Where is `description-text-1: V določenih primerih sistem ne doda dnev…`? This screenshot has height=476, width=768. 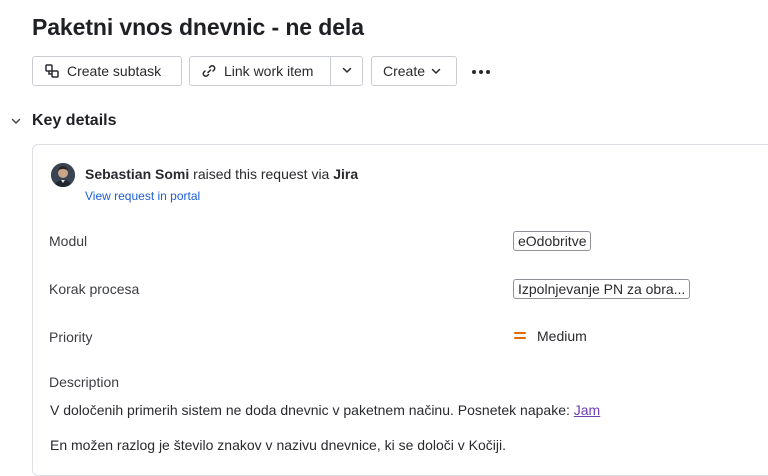
description-text-1: V določenih primerih sistem ne doda dnev… is located at coordinates (310, 410).